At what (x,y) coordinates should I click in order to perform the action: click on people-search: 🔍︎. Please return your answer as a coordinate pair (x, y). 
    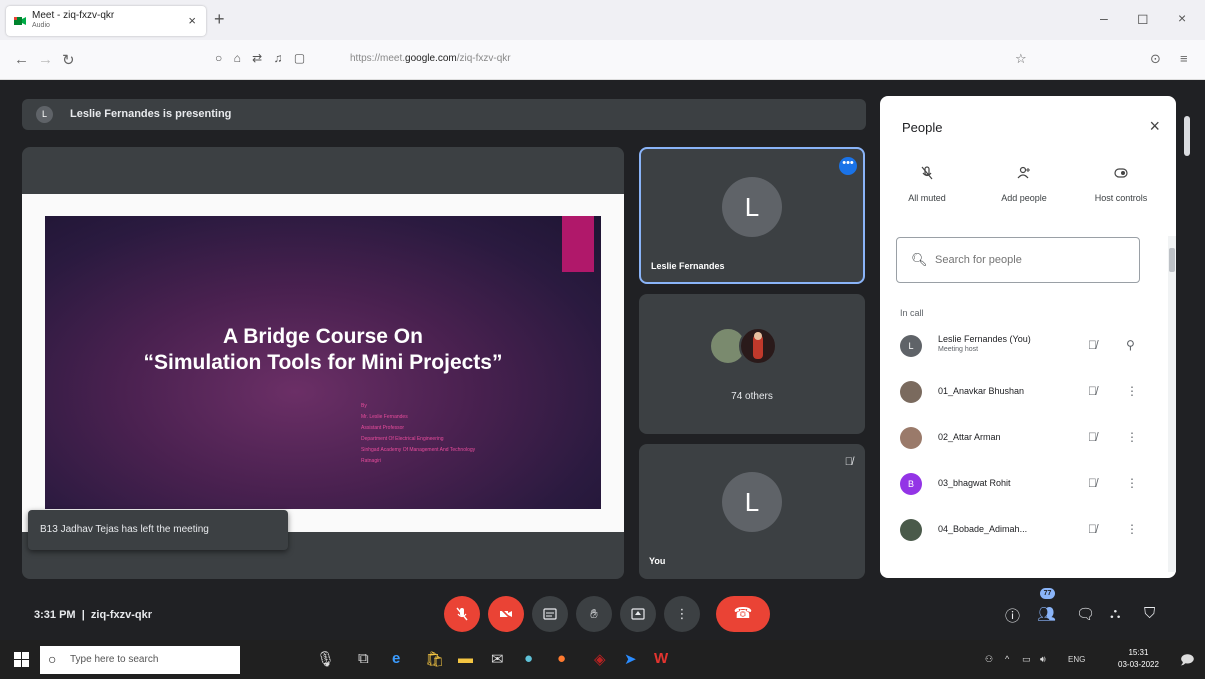
    Looking at the image, I should click on (1018, 260).